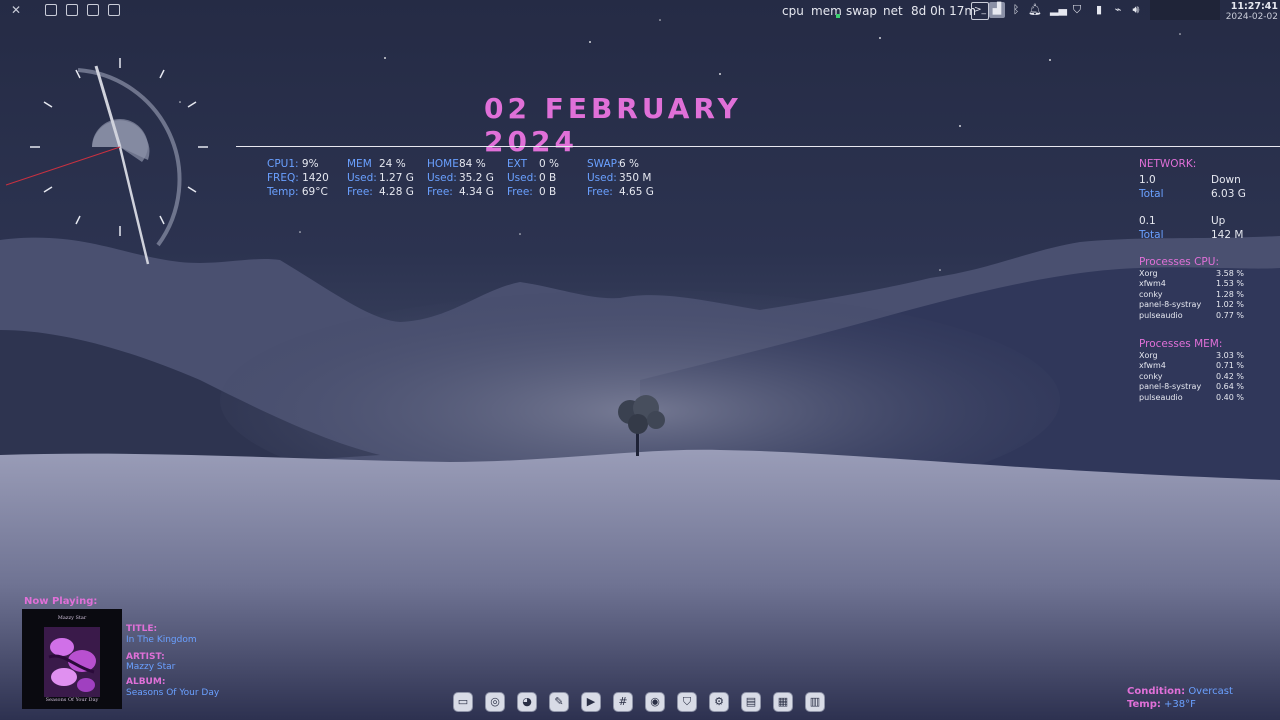  What do you see at coordinates (173, 692) in the screenshot?
I see `track-album: Seasons Of Your Day` at bounding box center [173, 692].